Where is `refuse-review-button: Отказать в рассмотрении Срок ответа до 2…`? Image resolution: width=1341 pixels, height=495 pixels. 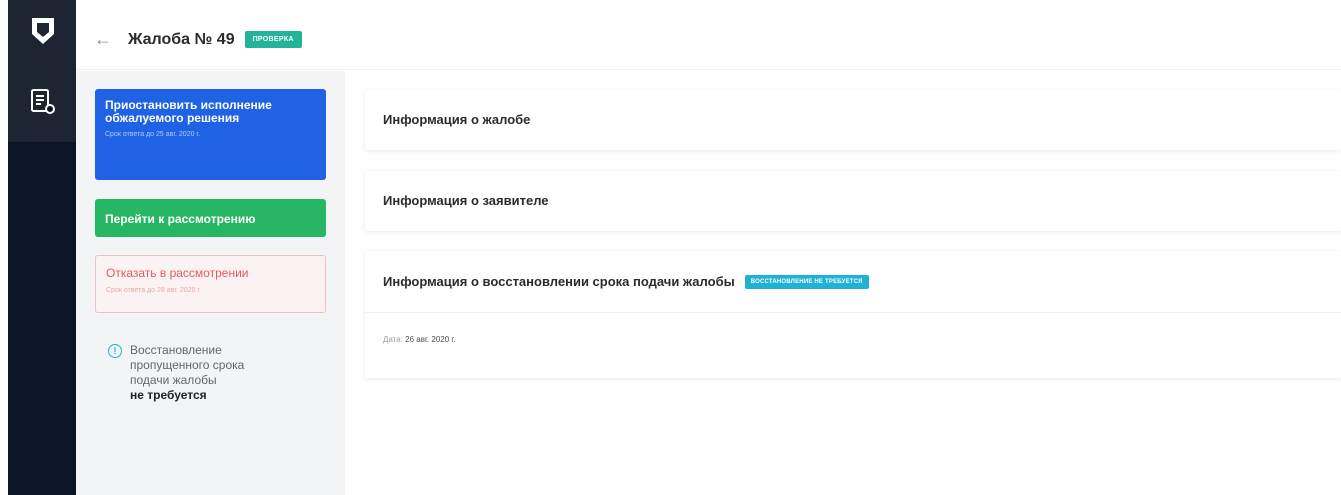 refuse-review-button: Отказать в рассмотрении Срок ответа до 2… is located at coordinates (210, 284).